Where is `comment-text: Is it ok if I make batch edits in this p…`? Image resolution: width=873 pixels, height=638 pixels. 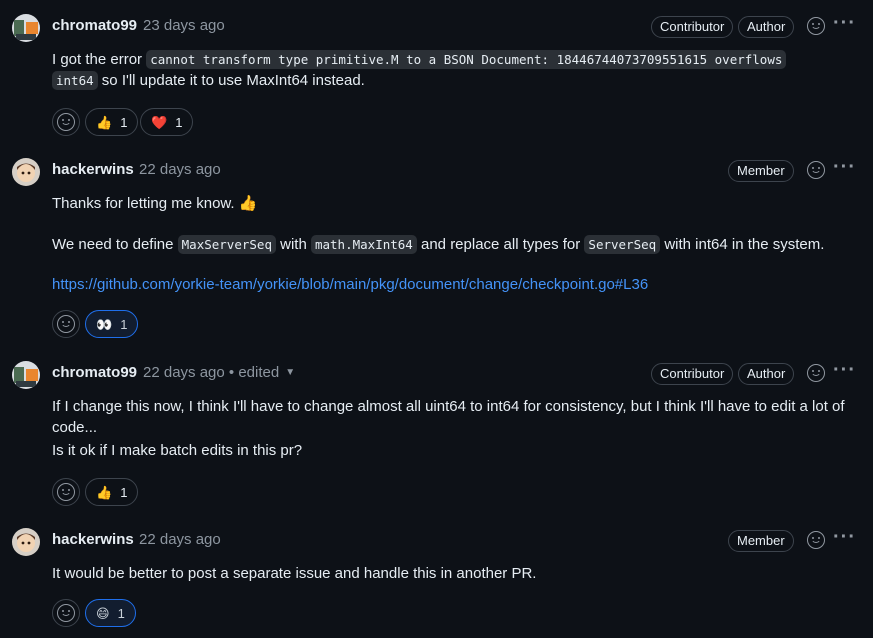
comment-text: Is it ok if I make batch edits in this p… is located at coordinates (177, 450).